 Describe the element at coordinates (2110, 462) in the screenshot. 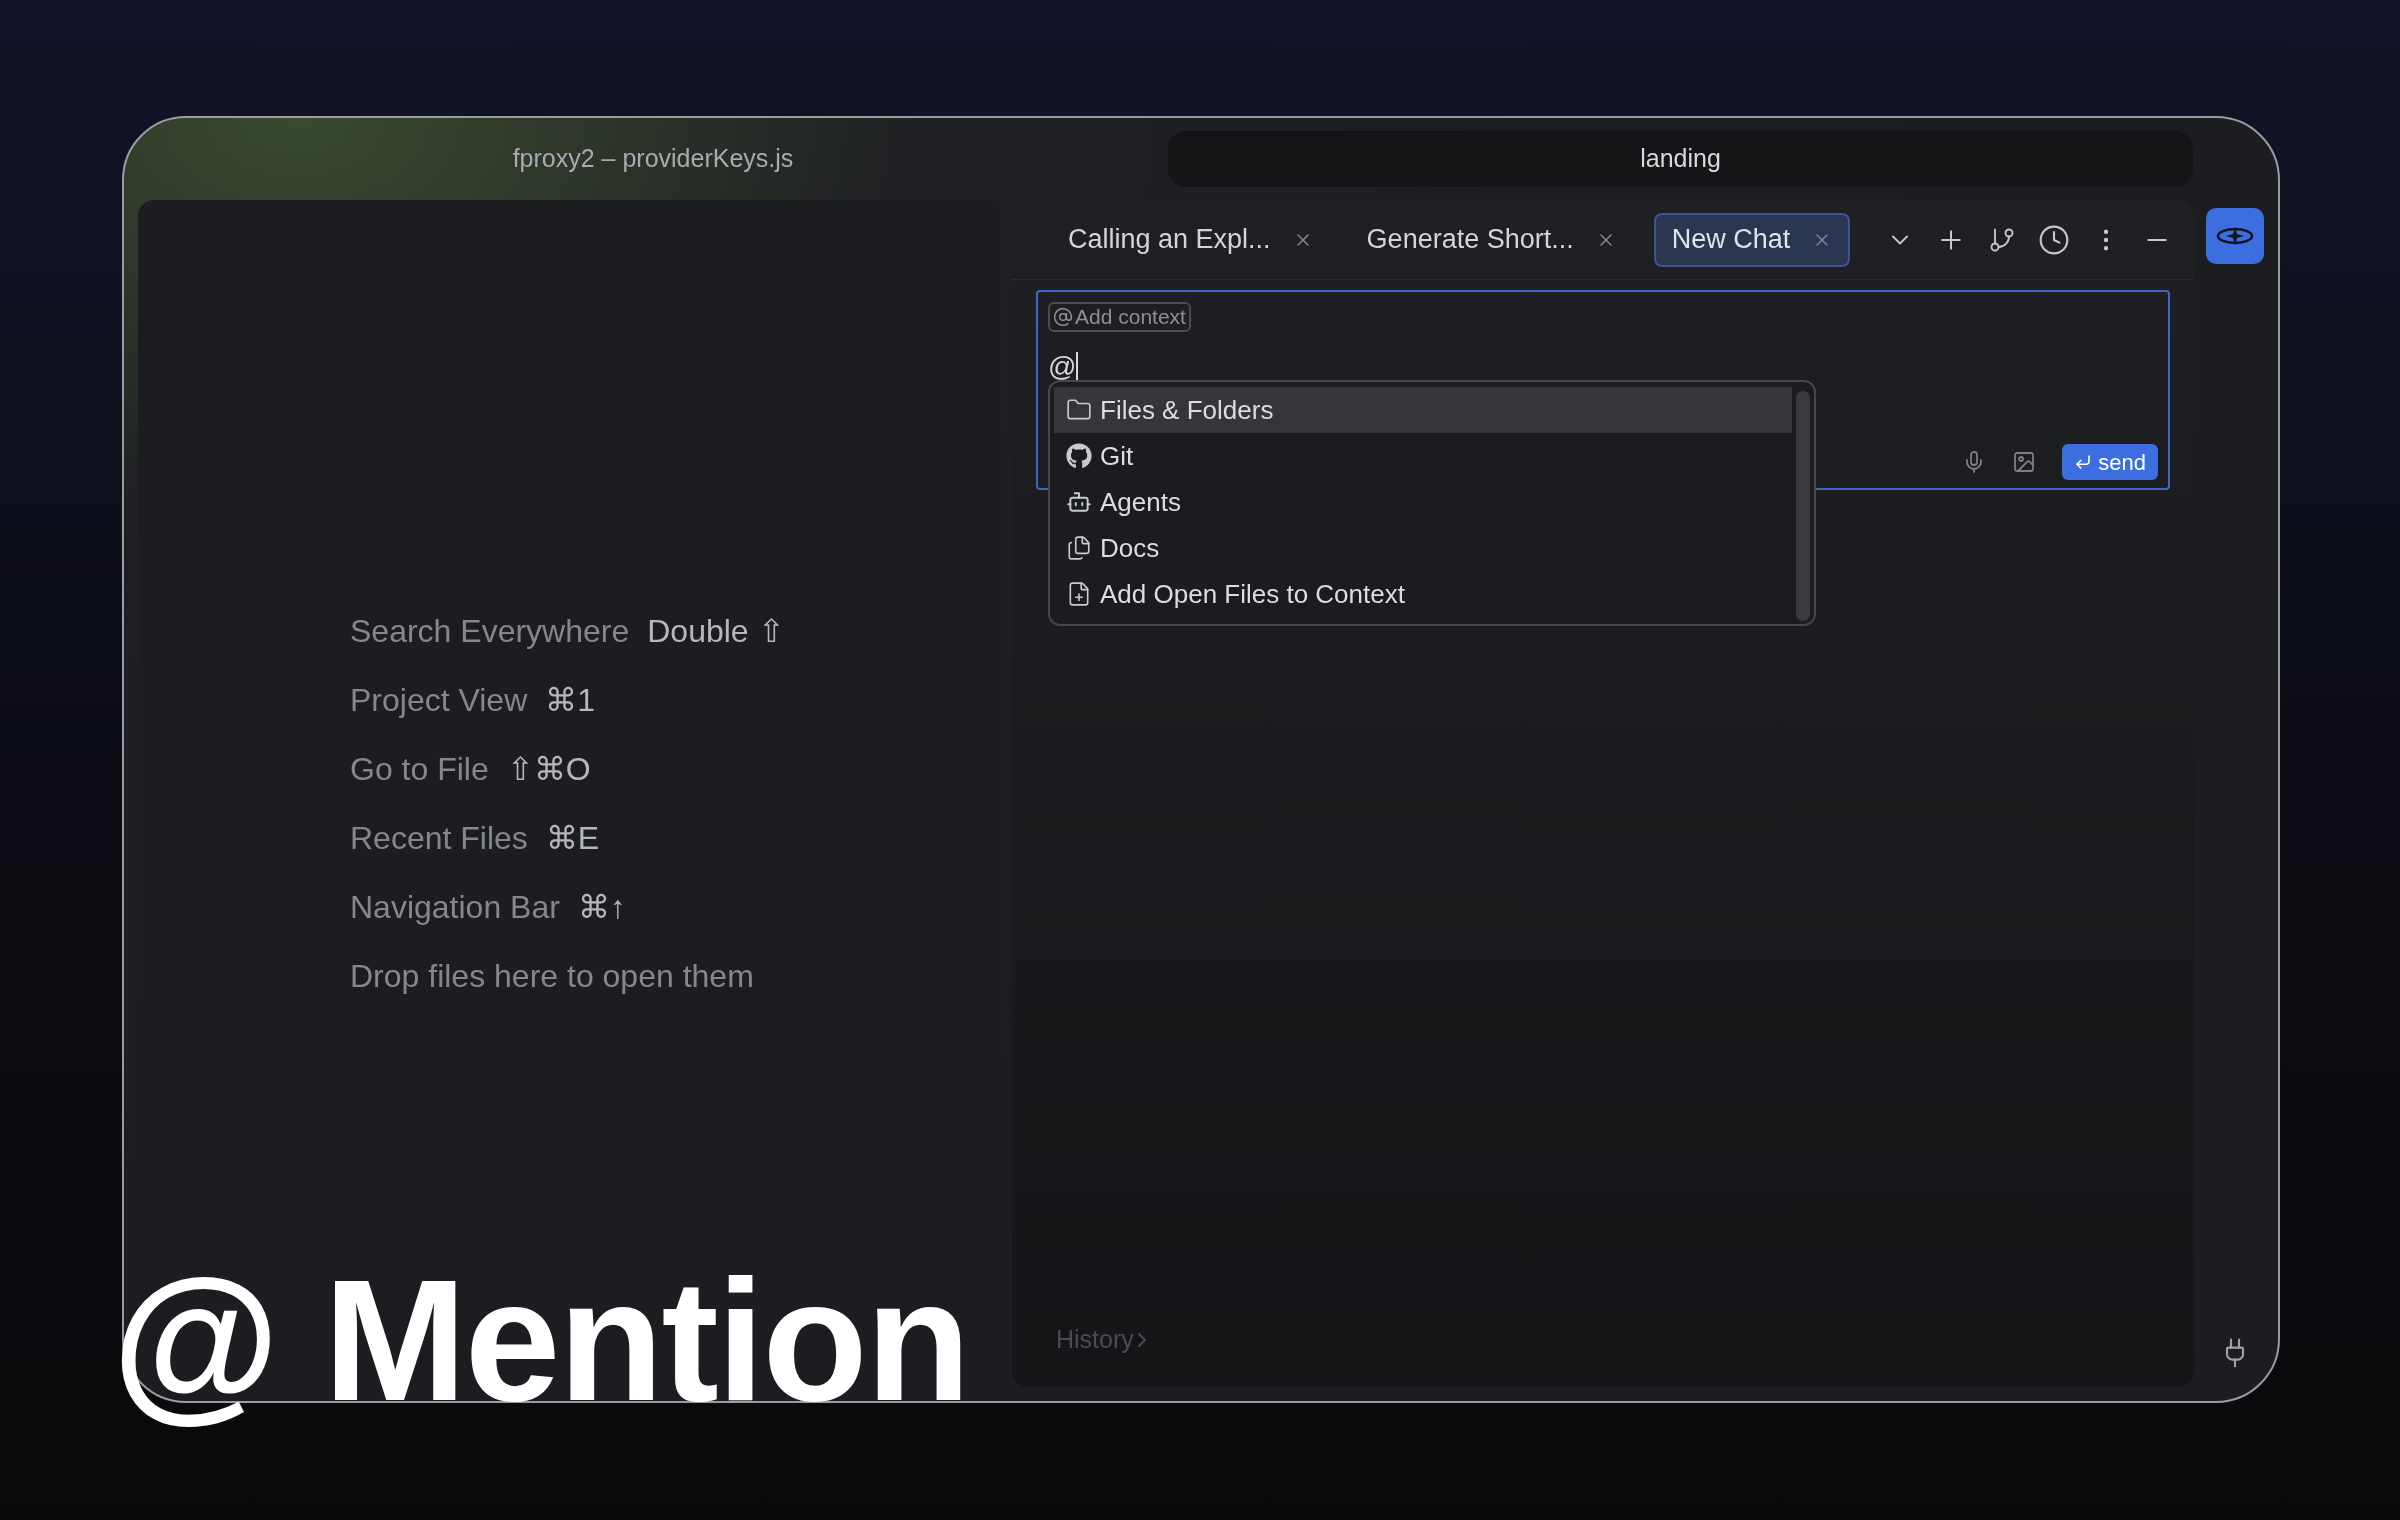

I see `send-button: send` at that location.